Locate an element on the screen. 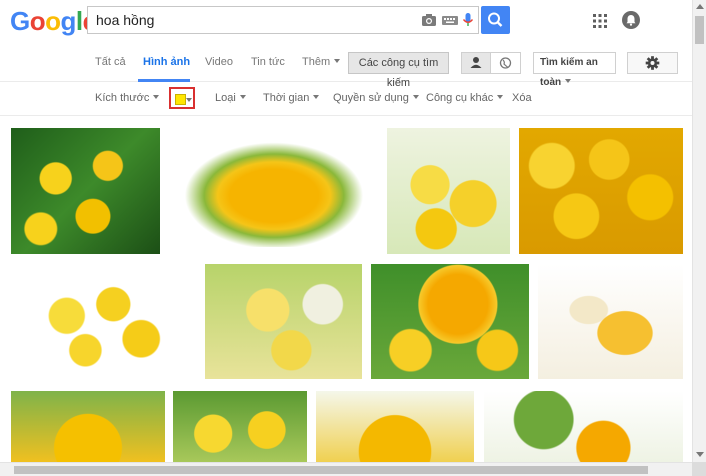 This screenshot has height=476, width=706. google-logo: Google is located at coordinates (53, 21).